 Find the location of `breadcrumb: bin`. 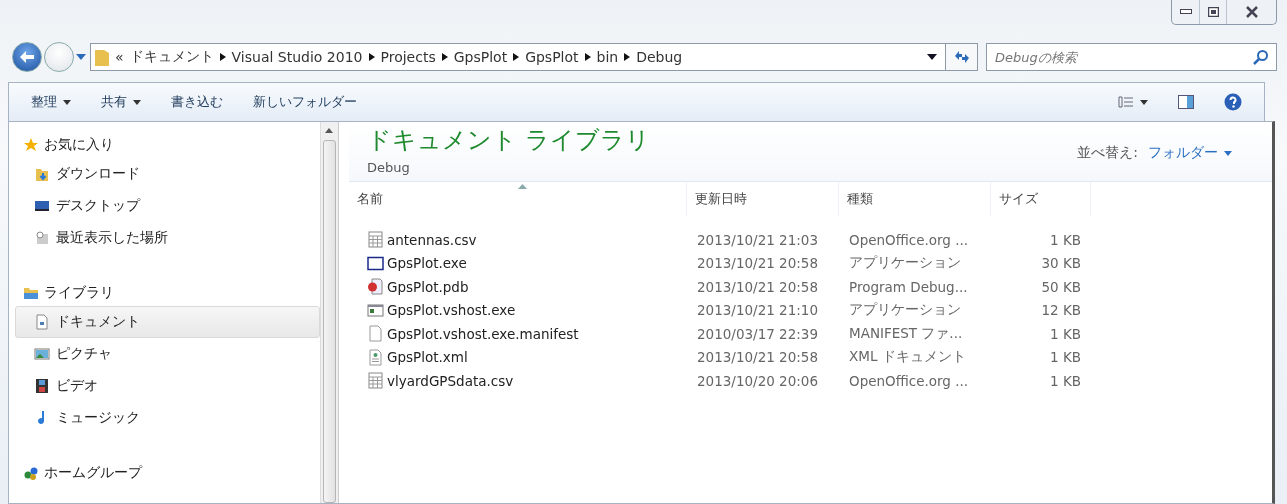

breadcrumb: bin is located at coordinates (607, 57).